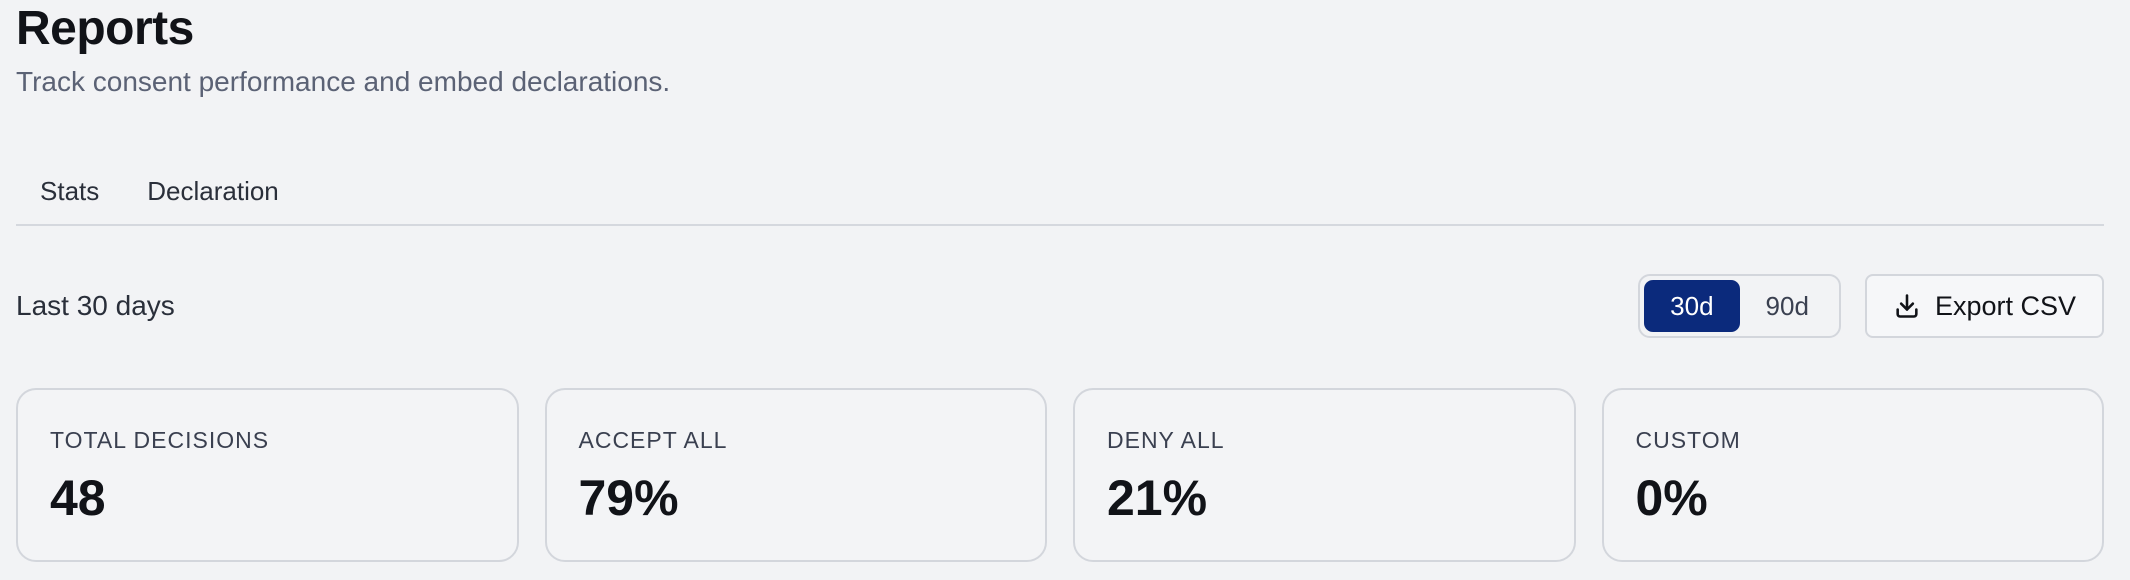 The image size is (2130, 580). Describe the element at coordinates (95, 305) in the screenshot. I see `range-label: Last 30 days` at that location.